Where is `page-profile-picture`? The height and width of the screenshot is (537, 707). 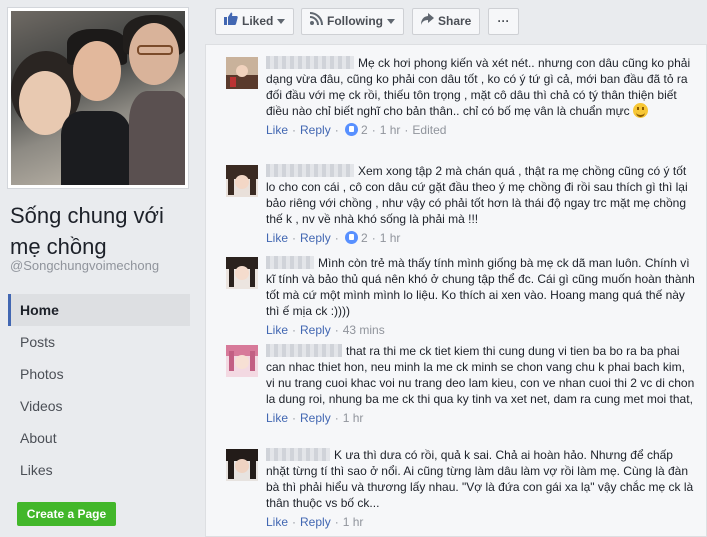 page-profile-picture is located at coordinates (98, 98).